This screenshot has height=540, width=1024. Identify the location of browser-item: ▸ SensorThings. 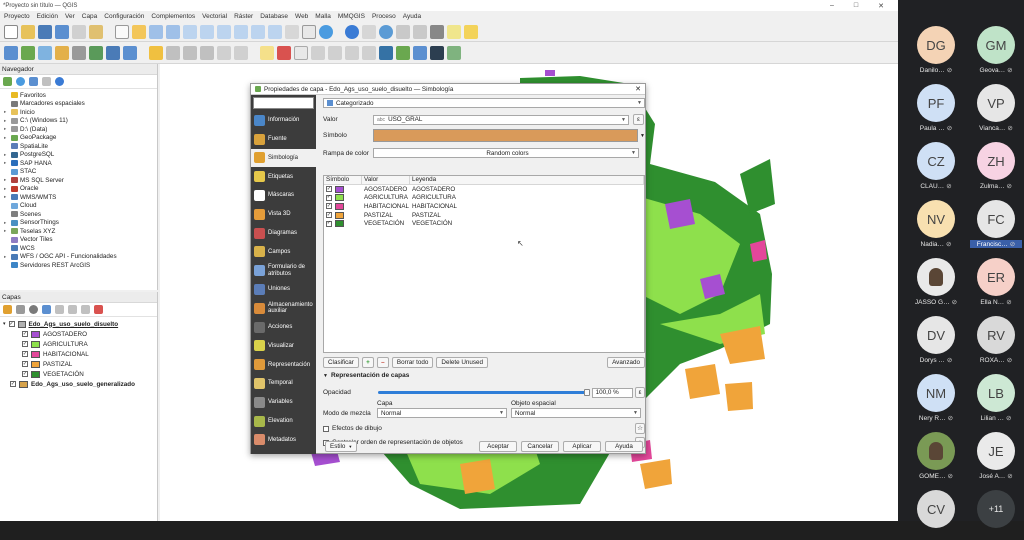
(78, 223).